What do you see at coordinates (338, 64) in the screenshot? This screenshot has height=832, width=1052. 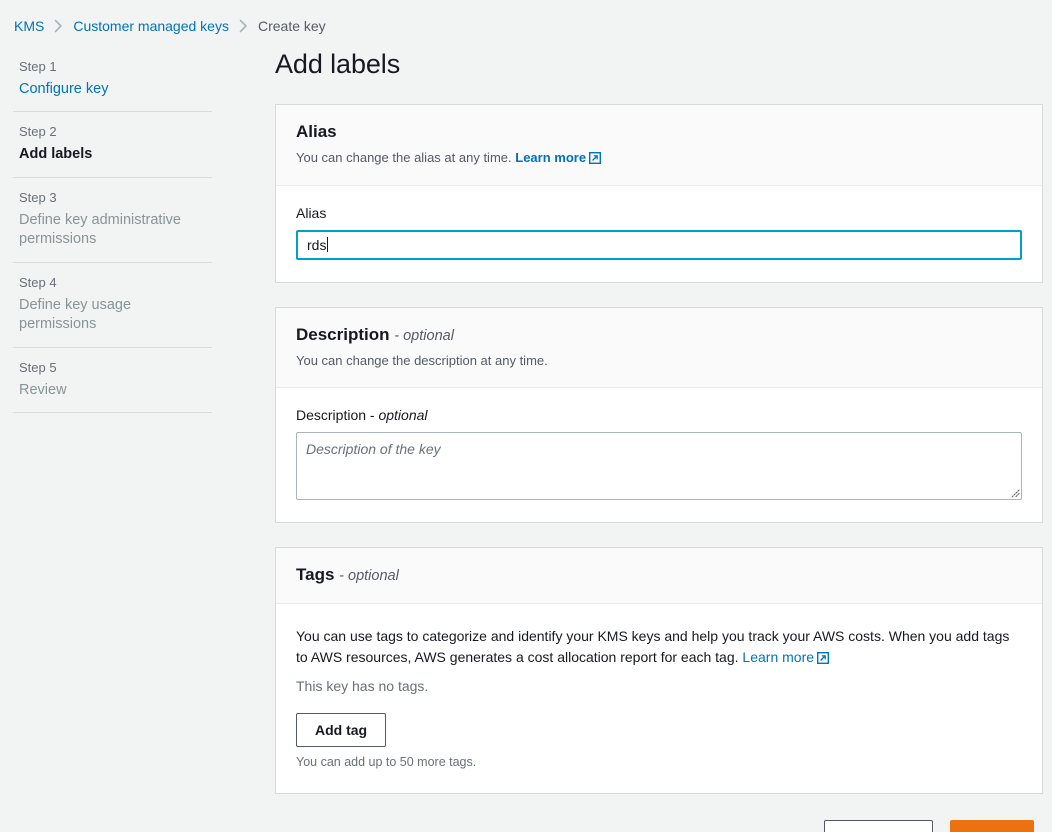 I see `page-title: Add labels` at bounding box center [338, 64].